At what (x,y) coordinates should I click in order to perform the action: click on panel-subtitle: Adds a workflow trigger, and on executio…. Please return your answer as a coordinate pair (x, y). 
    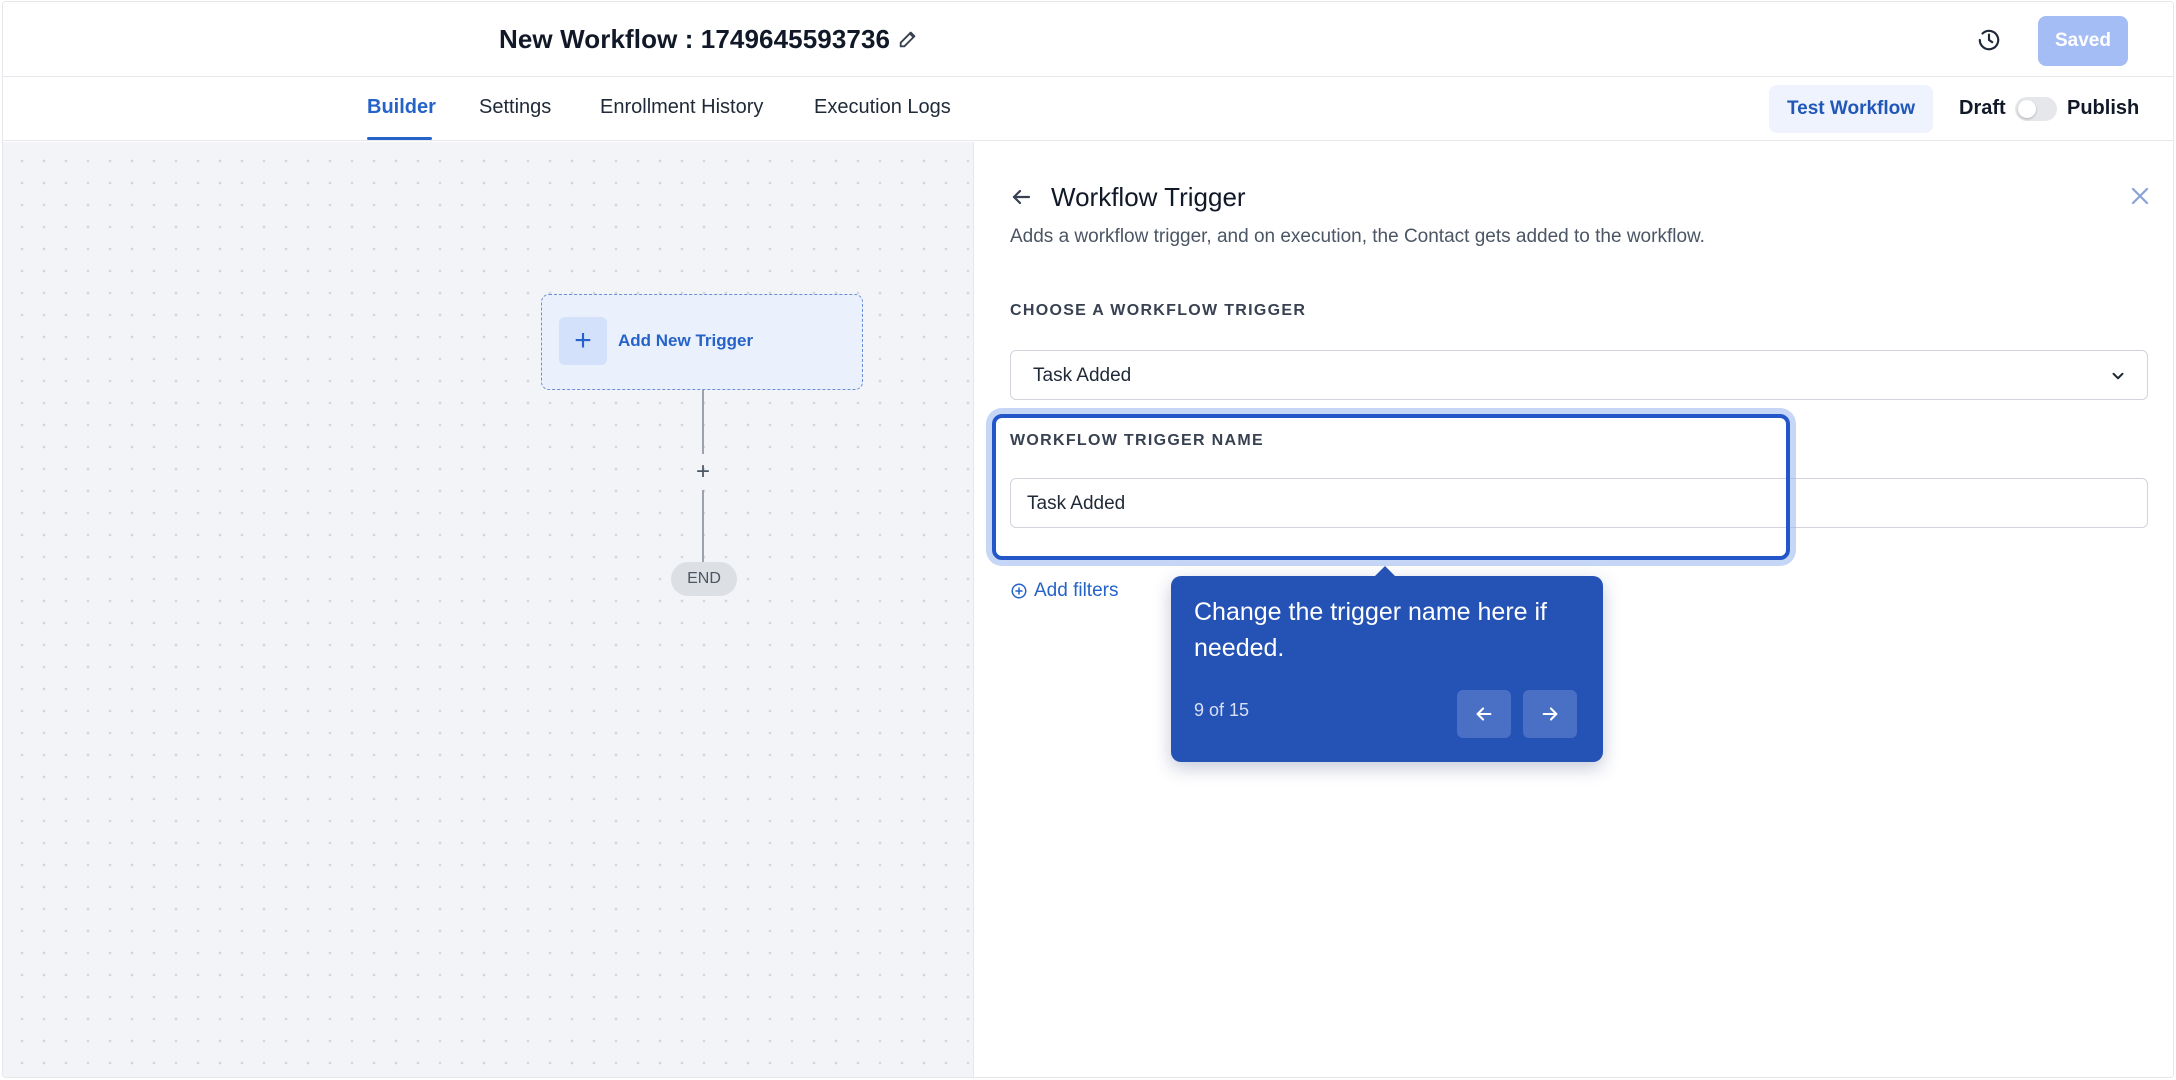
    Looking at the image, I should click on (1357, 236).